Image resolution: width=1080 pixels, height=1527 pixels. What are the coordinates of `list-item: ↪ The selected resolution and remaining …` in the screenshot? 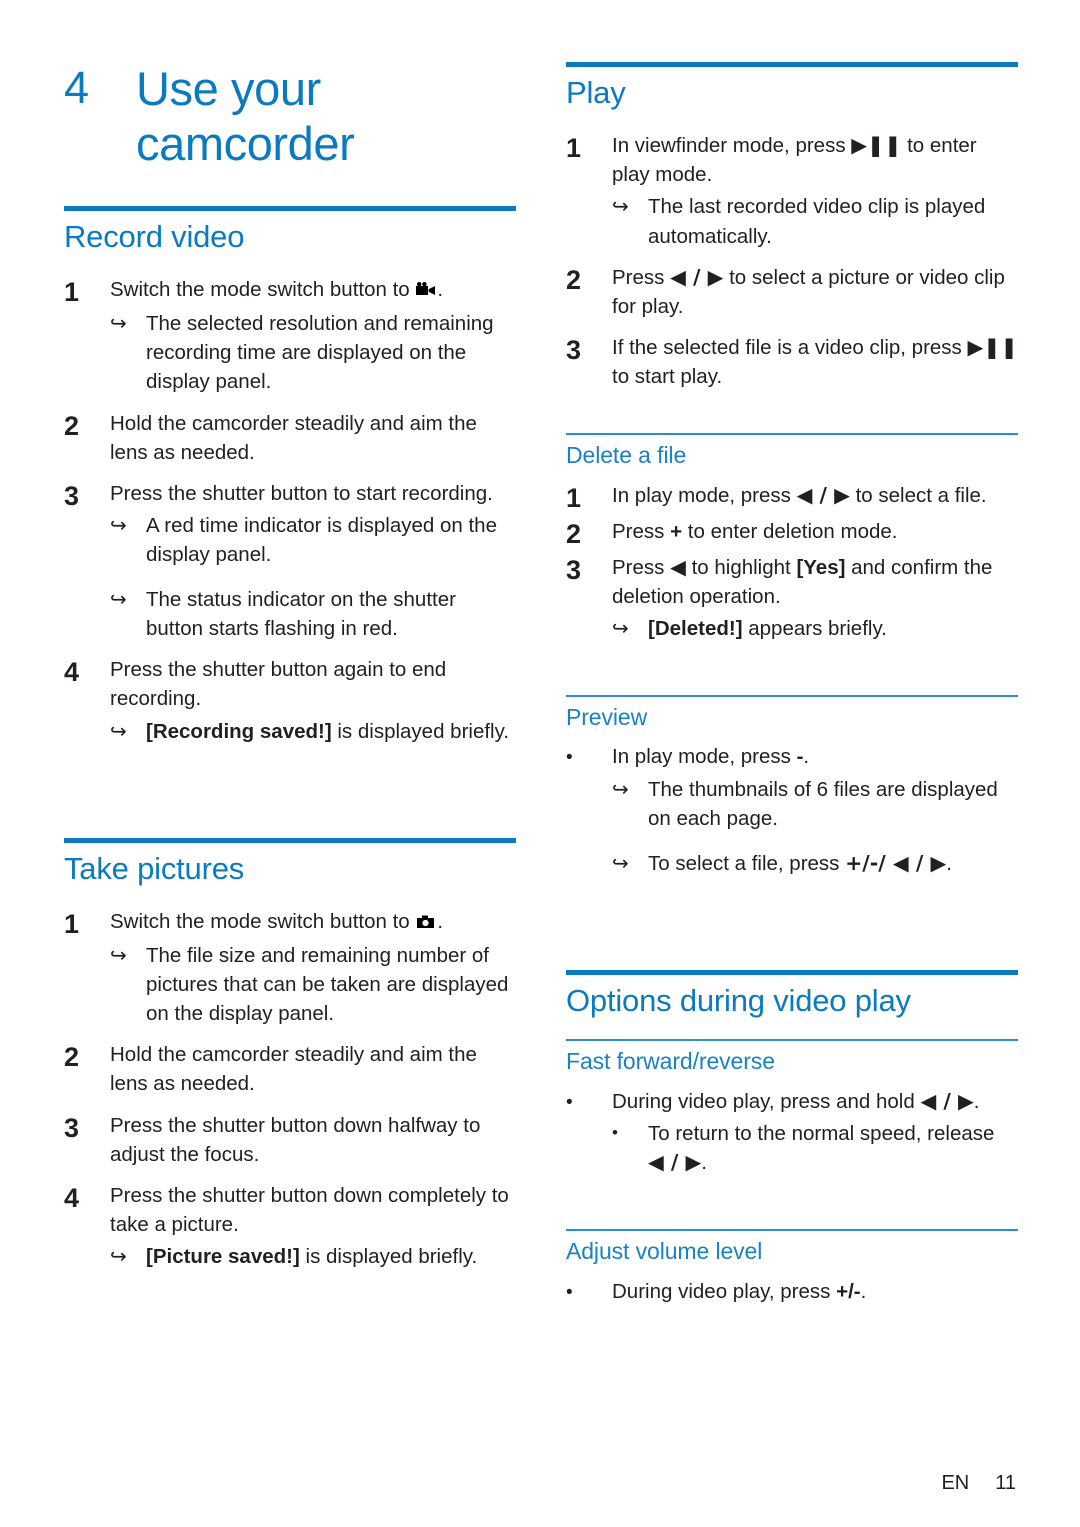 It's located at (313, 352).